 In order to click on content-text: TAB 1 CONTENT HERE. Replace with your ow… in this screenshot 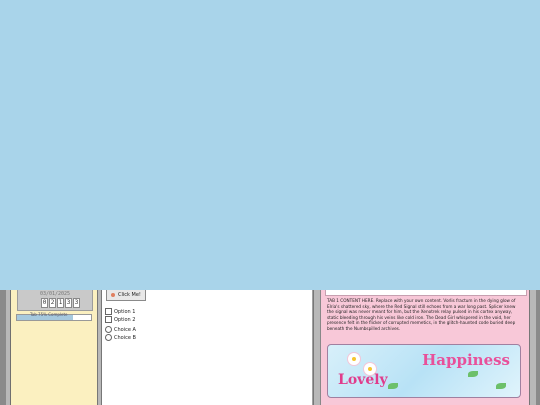, I will do `click(421, 314)`.